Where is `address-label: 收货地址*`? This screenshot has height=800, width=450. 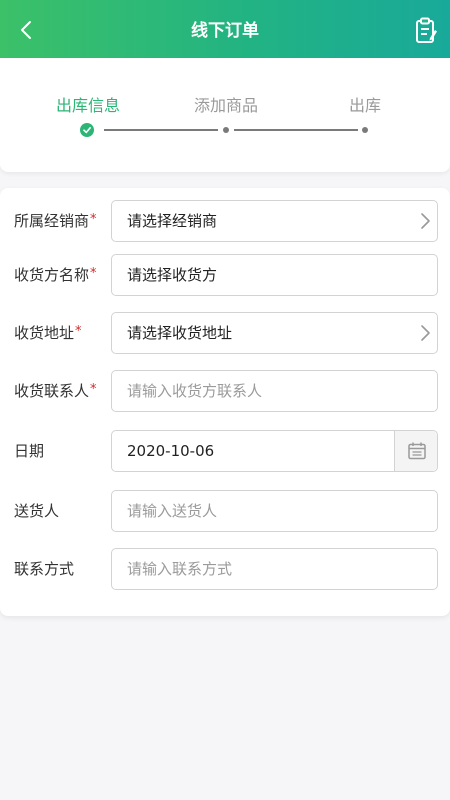 address-label: 收货地址* is located at coordinates (48, 333).